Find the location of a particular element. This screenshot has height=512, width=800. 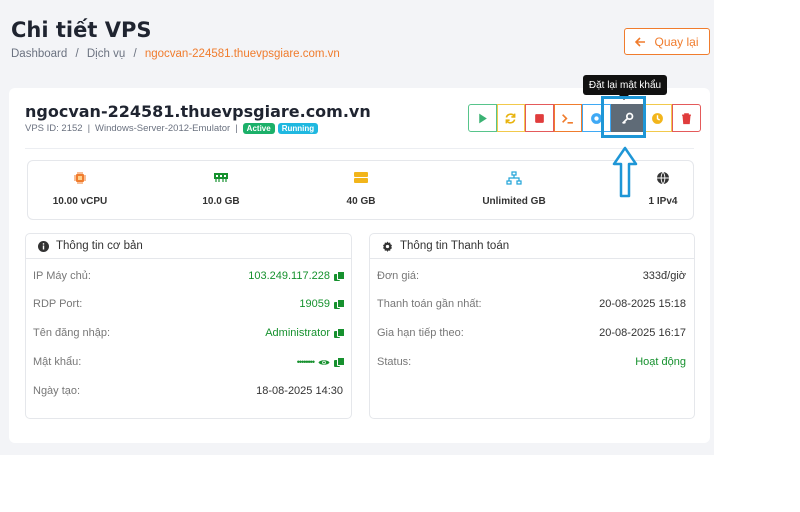

network-icon is located at coordinates (514, 178).